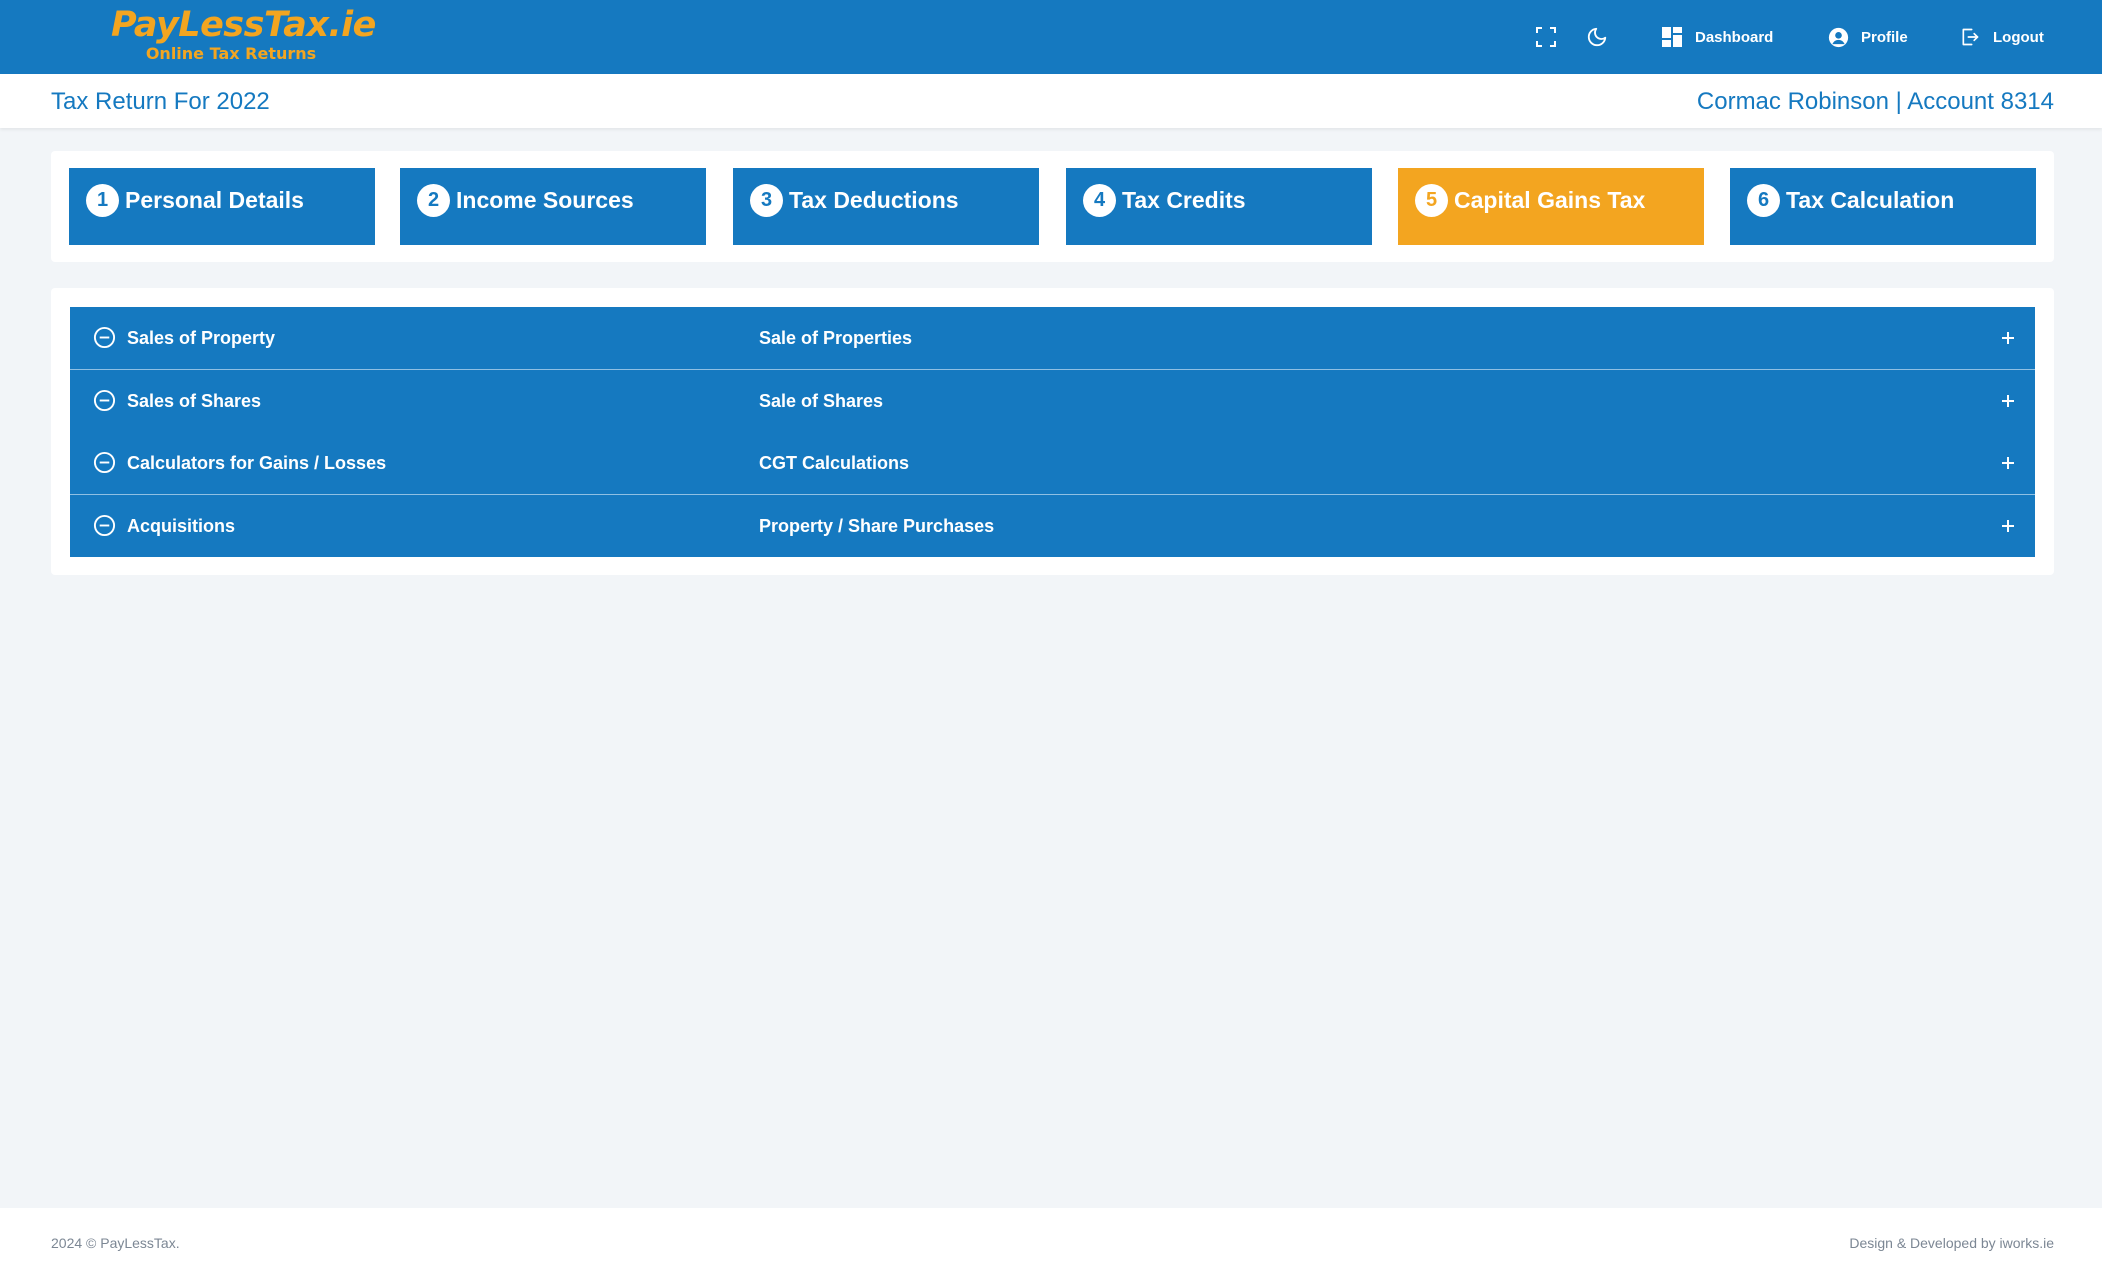  Describe the element at coordinates (1052, 526) in the screenshot. I see `section-acquisitions: Acquisitions Property / Share Purchases` at that location.